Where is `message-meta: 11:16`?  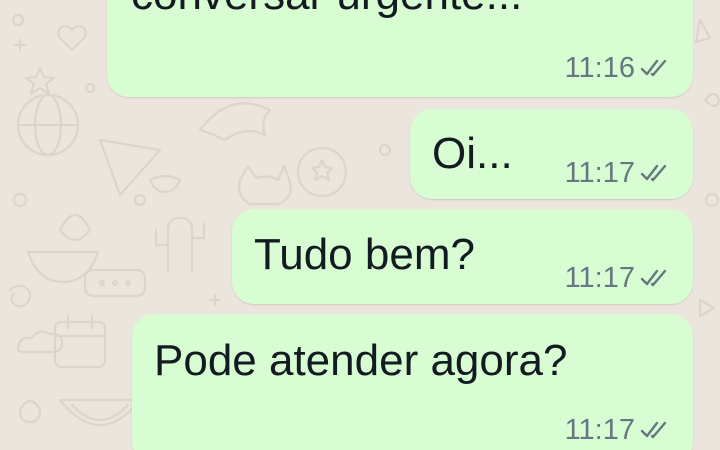 message-meta: 11:16 is located at coordinates (619, 68).